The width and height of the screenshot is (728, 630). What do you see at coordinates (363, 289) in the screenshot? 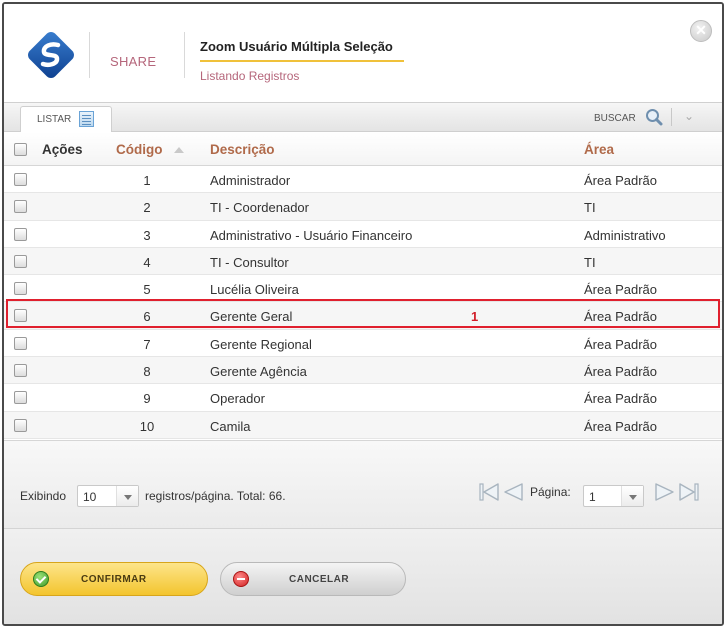
I see `table-row: 5 Lucélia Oliveira Área Padrão` at bounding box center [363, 289].